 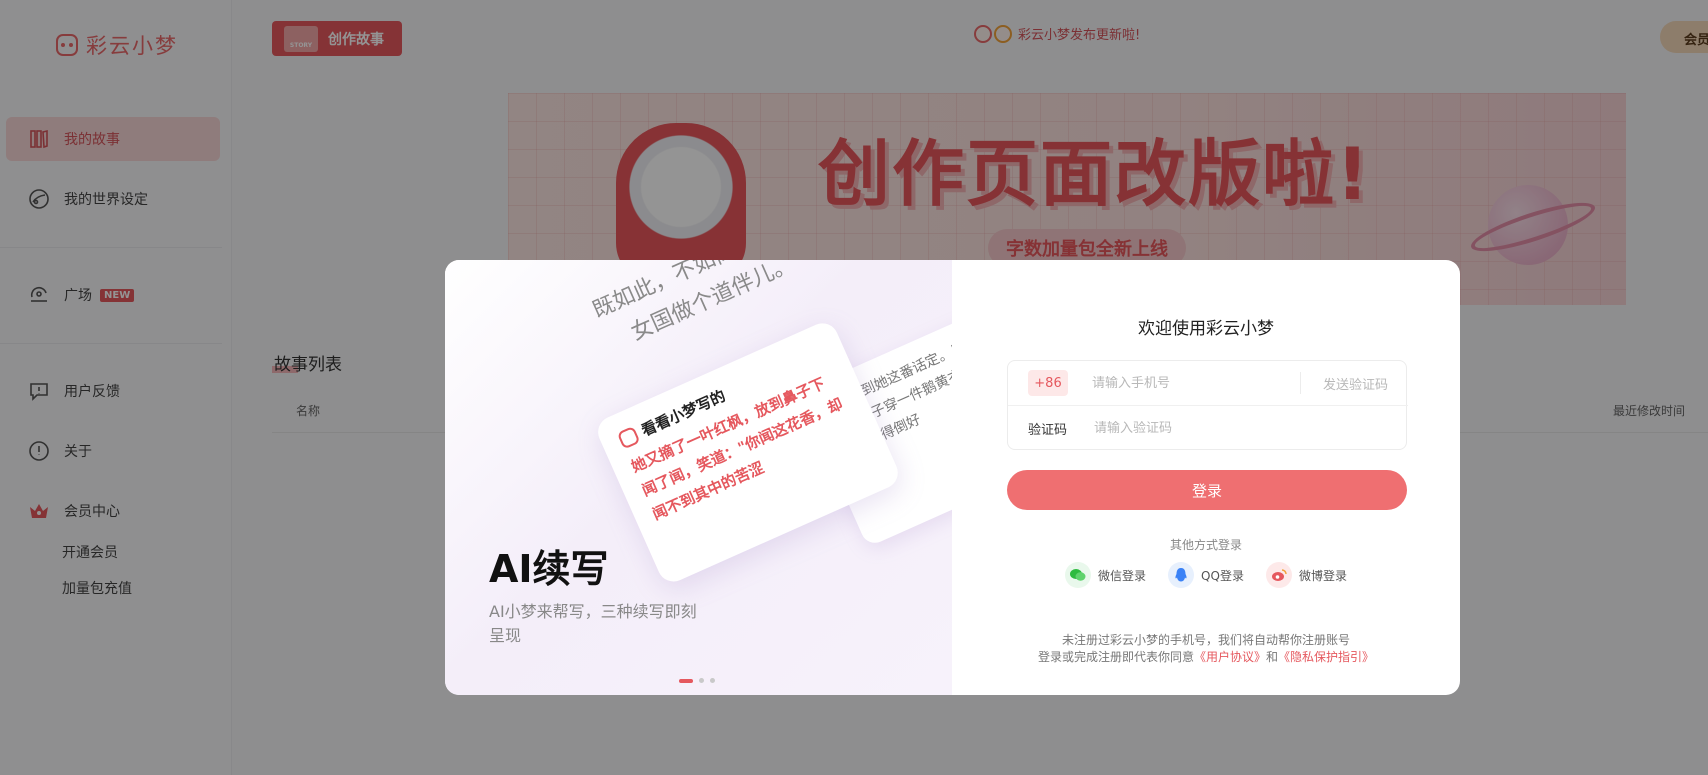 What do you see at coordinates (1048, 383) in the screenshot?
I see `country-code-selector: +86` at bounding box center [1048, 383].